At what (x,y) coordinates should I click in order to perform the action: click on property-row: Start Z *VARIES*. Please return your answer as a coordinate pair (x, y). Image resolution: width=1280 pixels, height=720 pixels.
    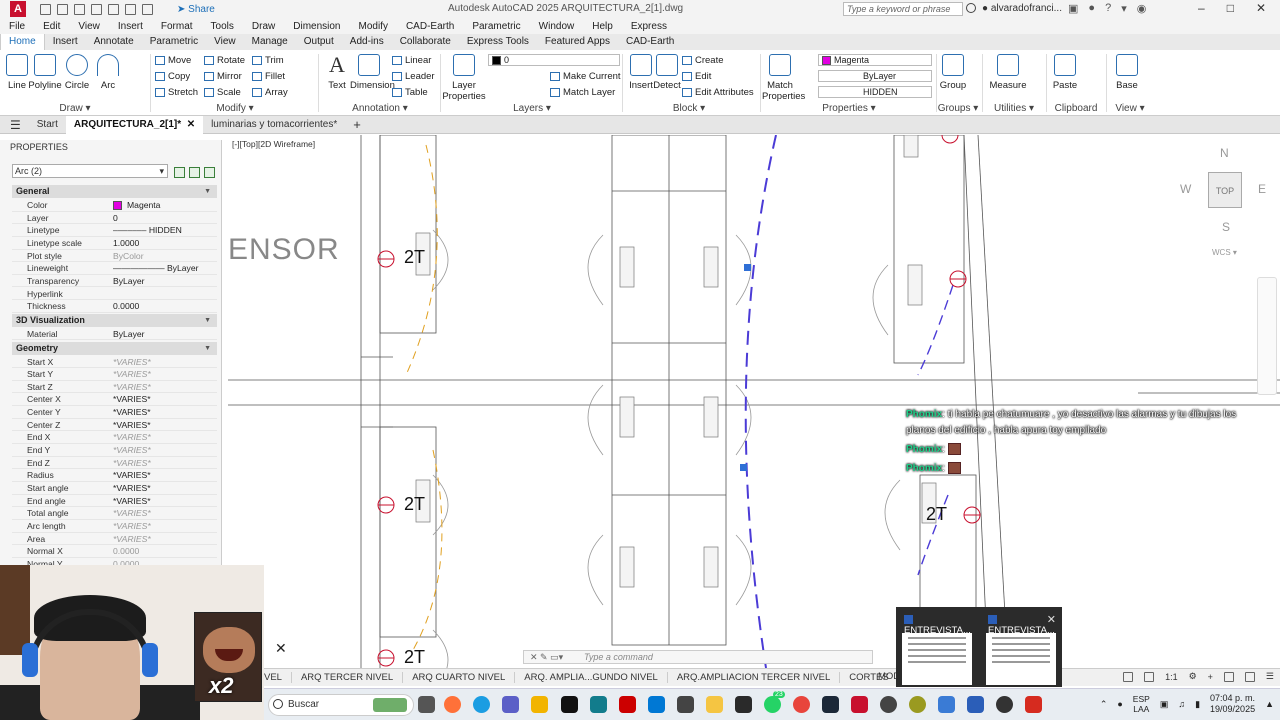
    Looking at the image, I should click on (114, 387).